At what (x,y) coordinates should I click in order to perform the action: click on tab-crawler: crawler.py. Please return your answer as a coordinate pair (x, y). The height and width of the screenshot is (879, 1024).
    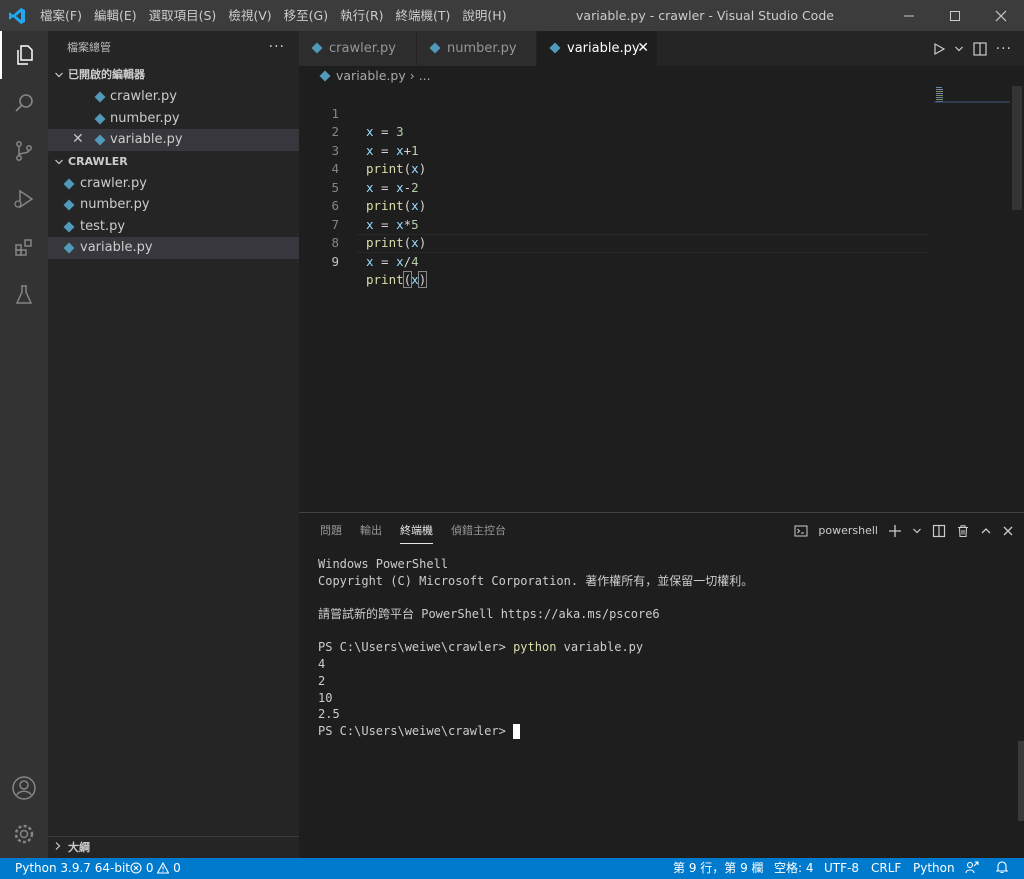
    Looking at the image, I should click on (358, 48).